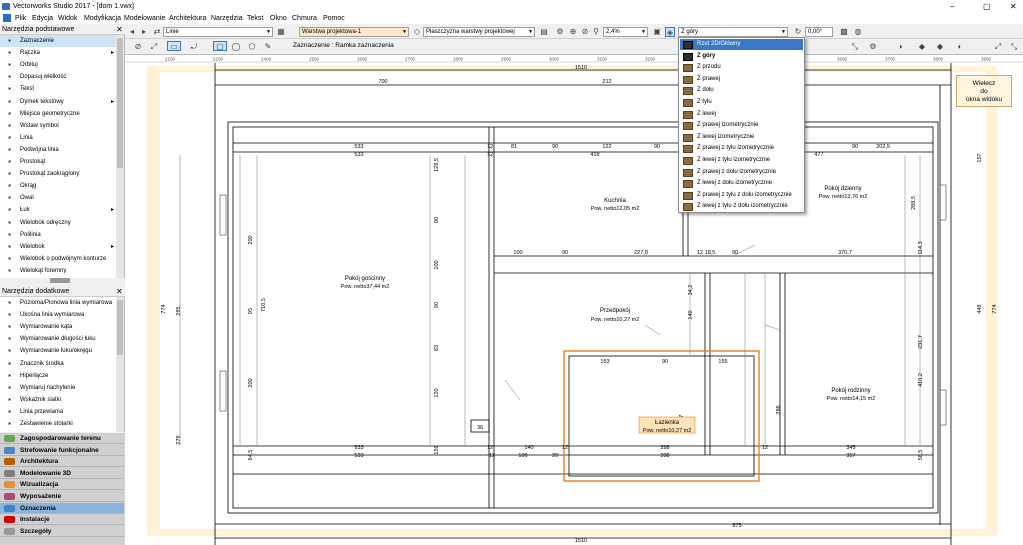  I want to click on menu-edycja: Edycja, so click(42, 18).